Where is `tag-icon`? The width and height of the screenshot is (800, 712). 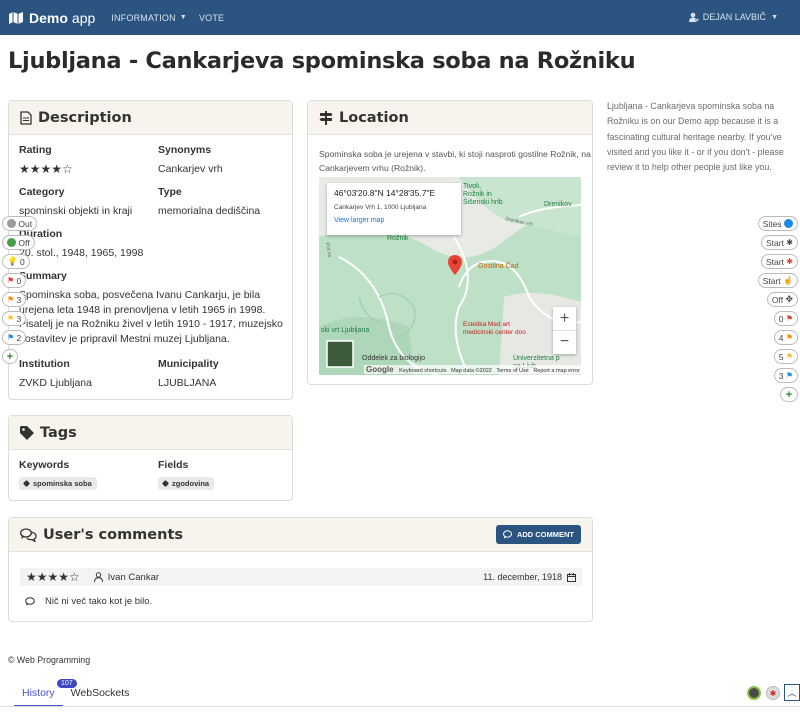
tag-icon is located at coordinates (165, 483).